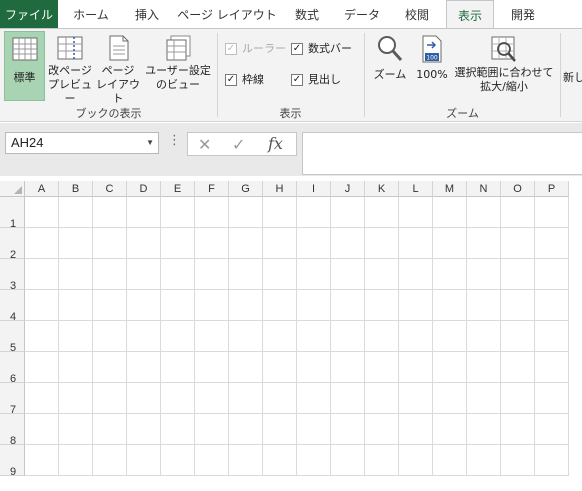 Image resolution: width=582 pixels, height=491 pixels. Describe the element at coordinates (390, 66) in the screenshot. I see `zoom-button: ズーム` at that location.